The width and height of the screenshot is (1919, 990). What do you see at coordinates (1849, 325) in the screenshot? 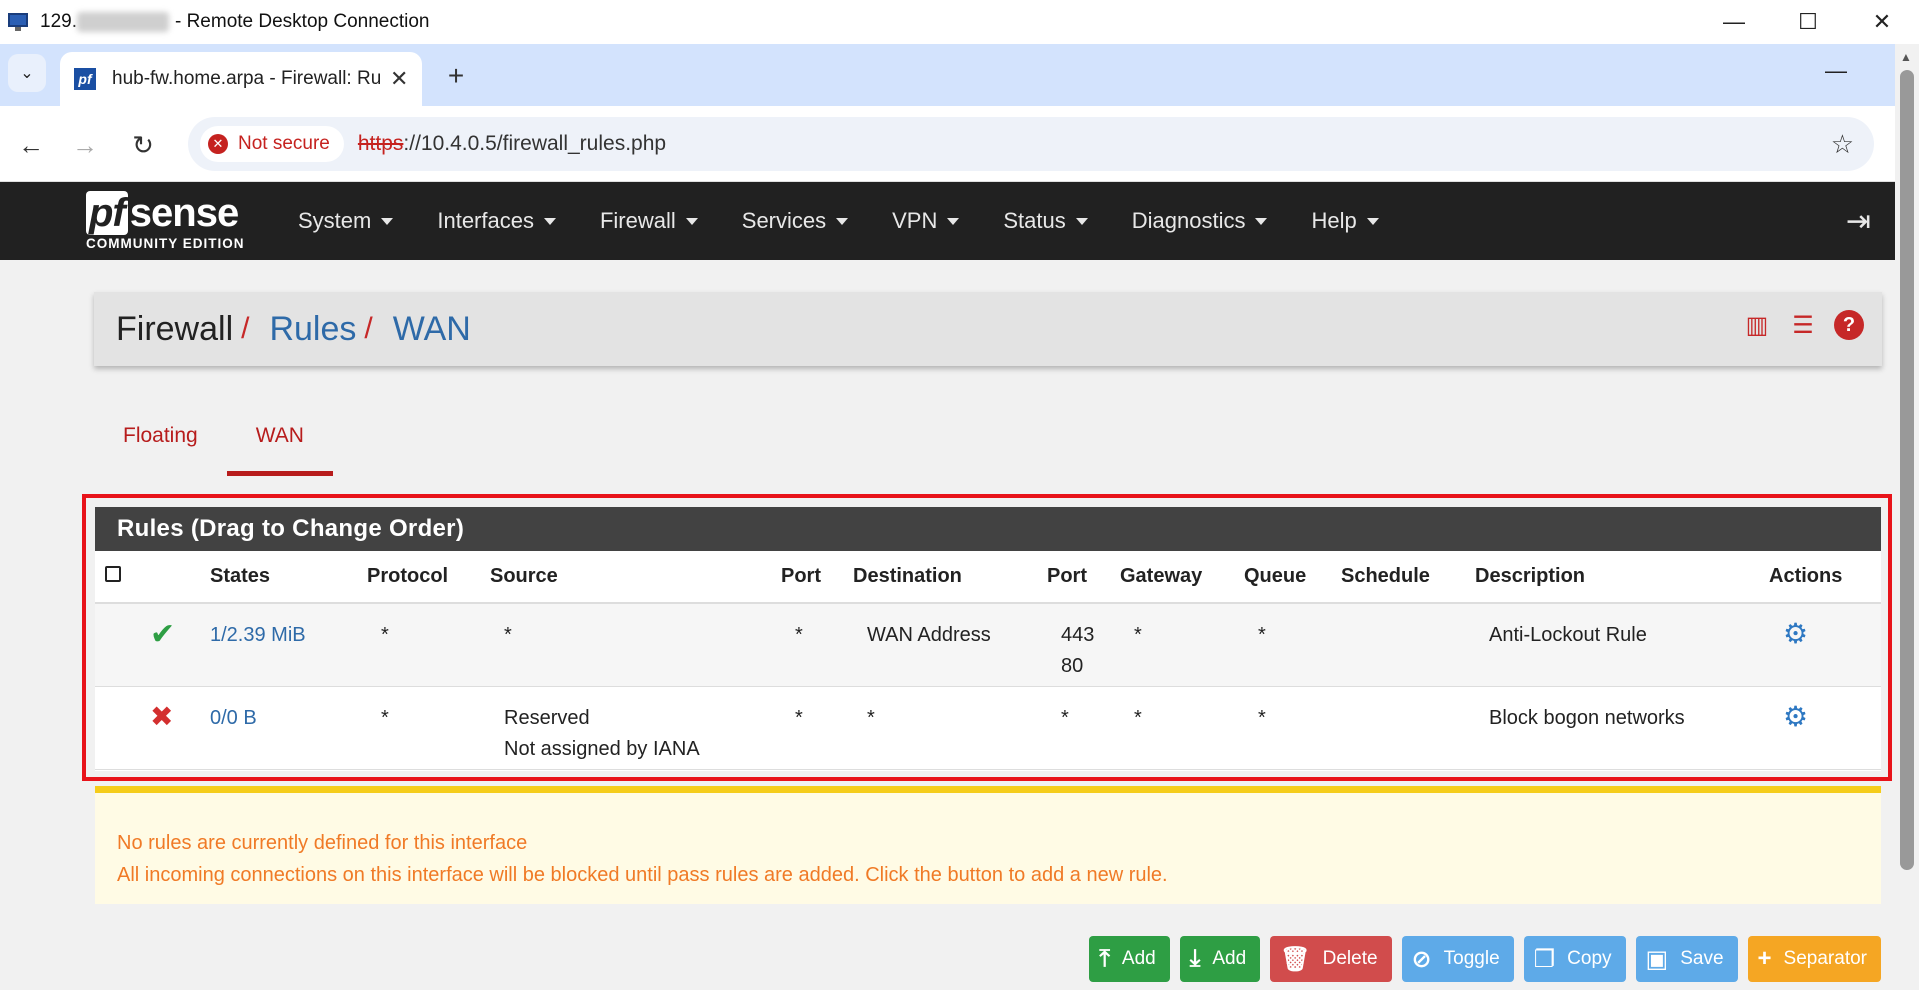
I see `help-icon: ?` at bounding box center [1849, 325].